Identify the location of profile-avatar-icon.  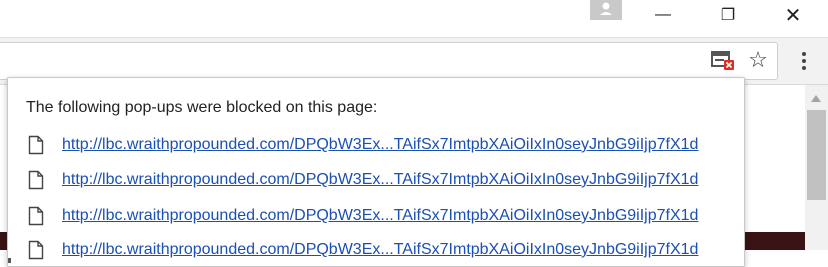
(606, 10).